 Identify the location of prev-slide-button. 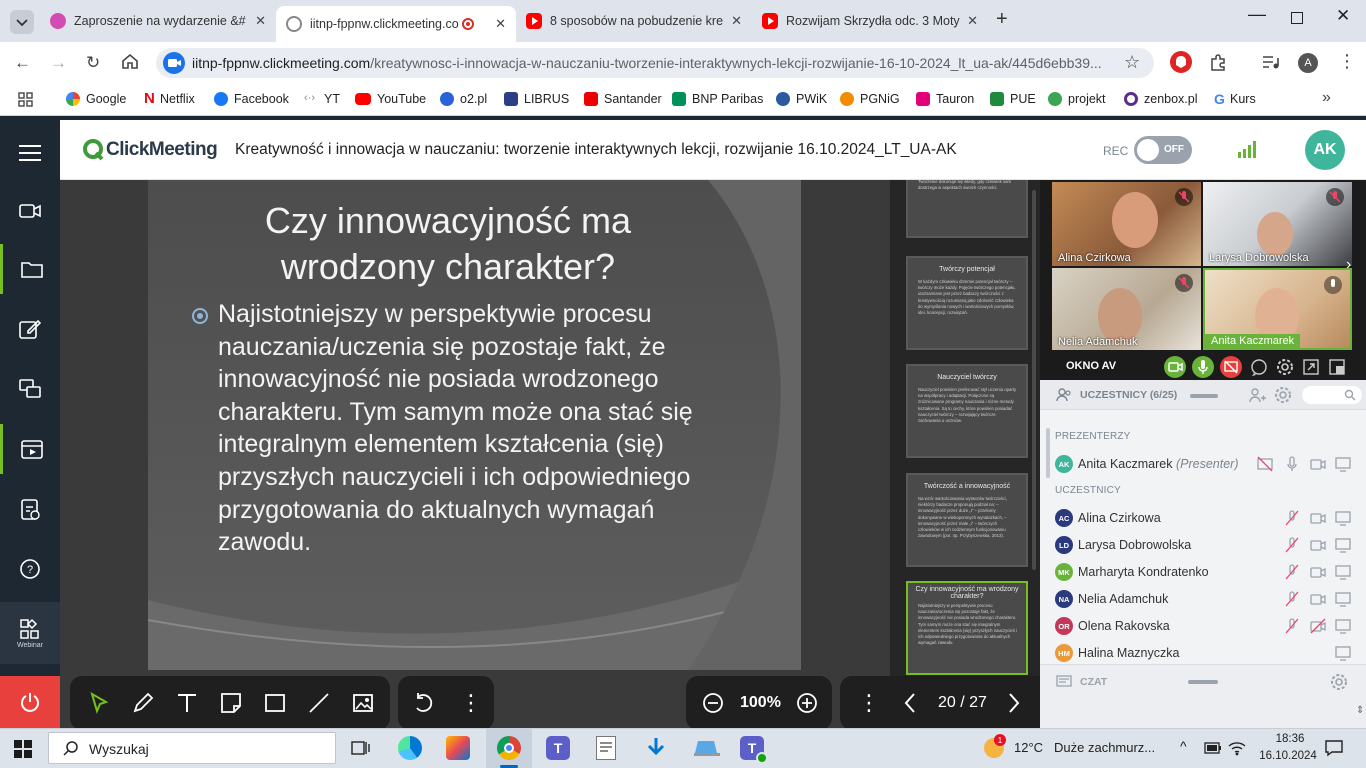
(910, 703).